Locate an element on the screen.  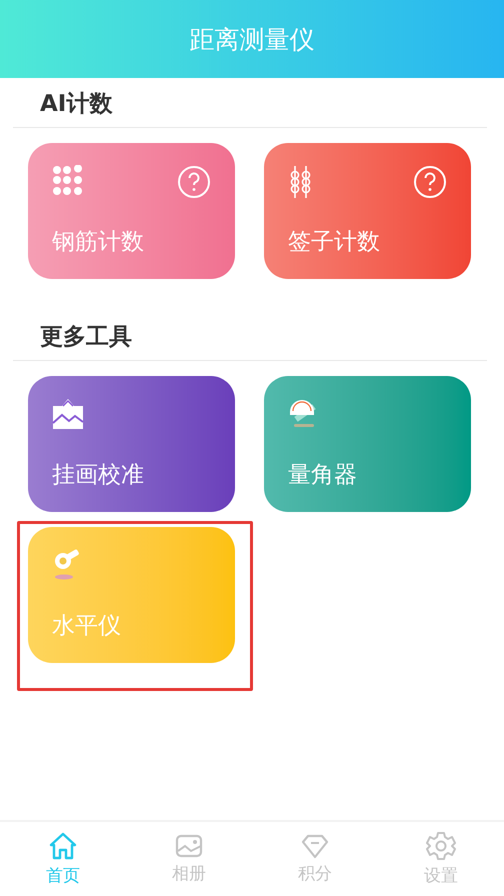
nav-tab: 设置 is located at coordinates (441, 859).